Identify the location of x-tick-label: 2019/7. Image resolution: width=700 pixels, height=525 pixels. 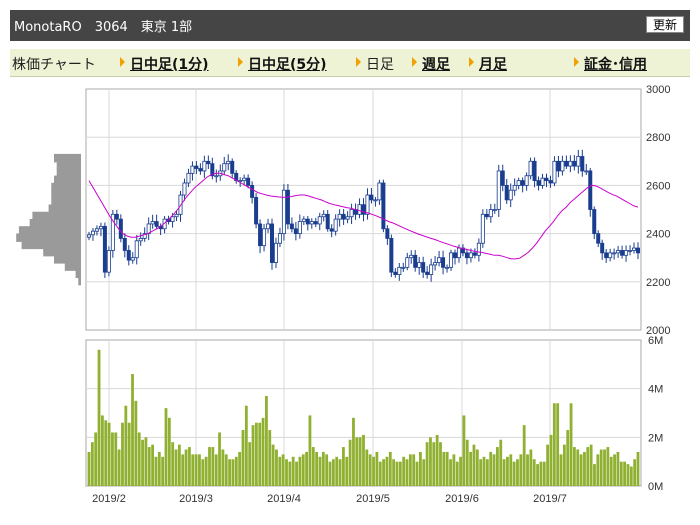
(550, 499).